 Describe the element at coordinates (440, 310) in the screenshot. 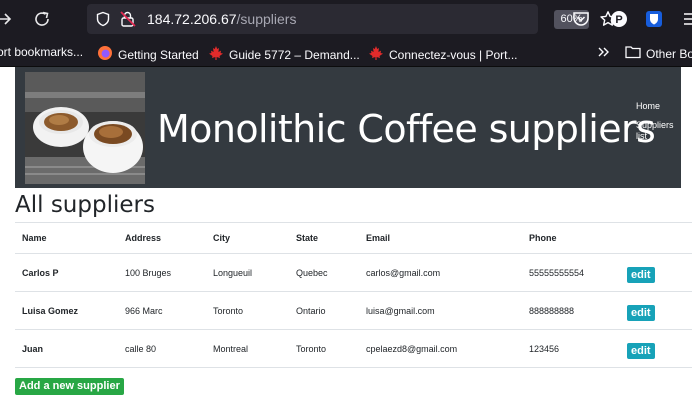

I see `cell-email: luisa@gmail.com` at that location.